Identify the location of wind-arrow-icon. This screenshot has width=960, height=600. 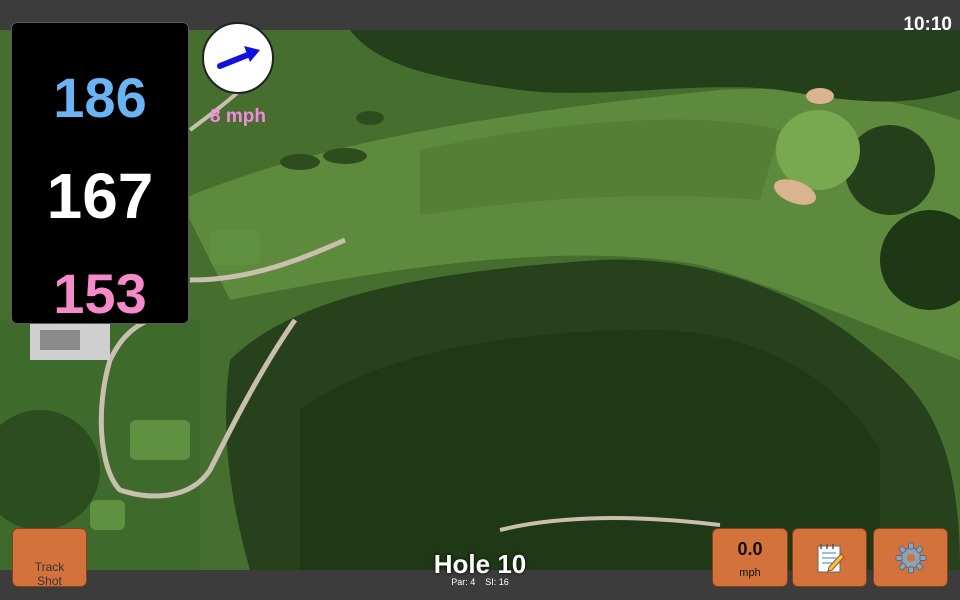
(238, 57).